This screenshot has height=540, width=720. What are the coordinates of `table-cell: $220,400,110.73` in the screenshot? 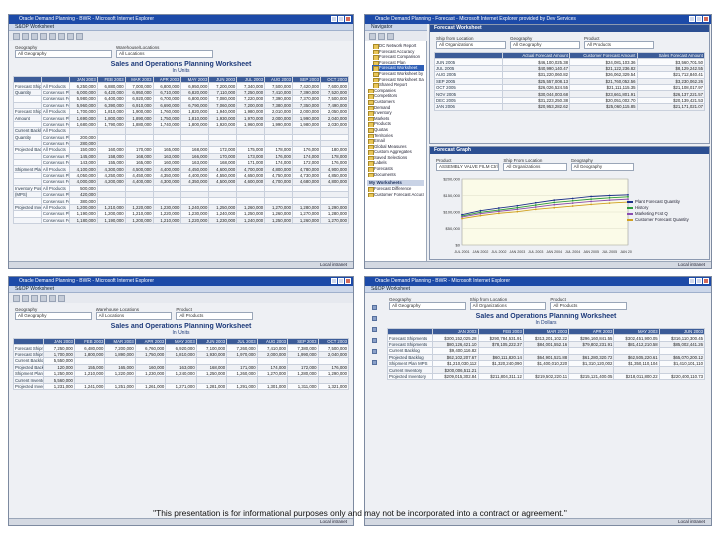 It's located at (682, 376).